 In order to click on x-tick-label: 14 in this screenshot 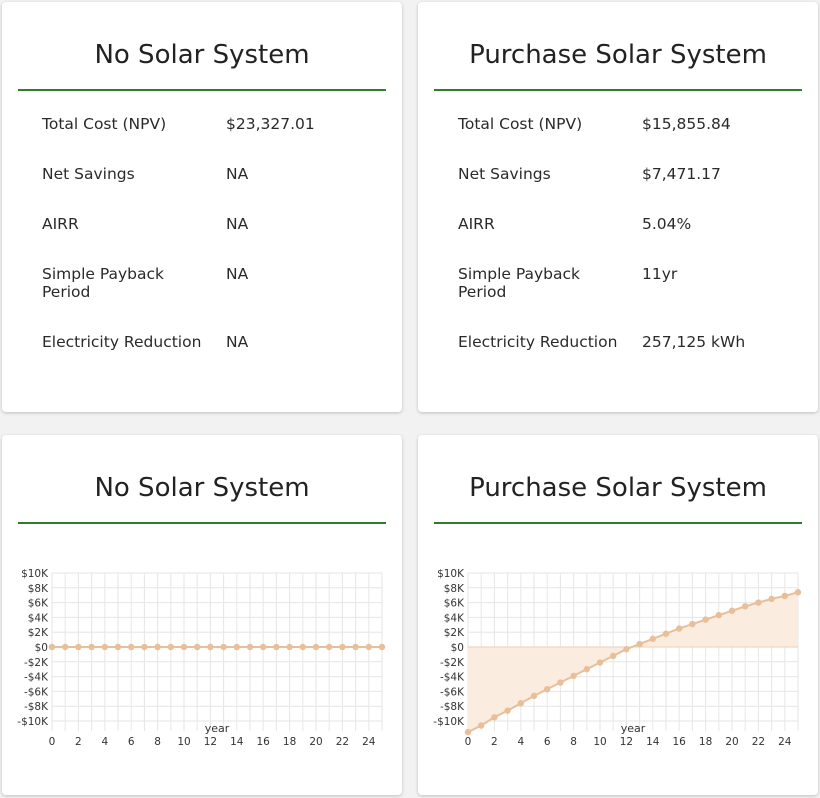, I will do `click(653, 742)`.